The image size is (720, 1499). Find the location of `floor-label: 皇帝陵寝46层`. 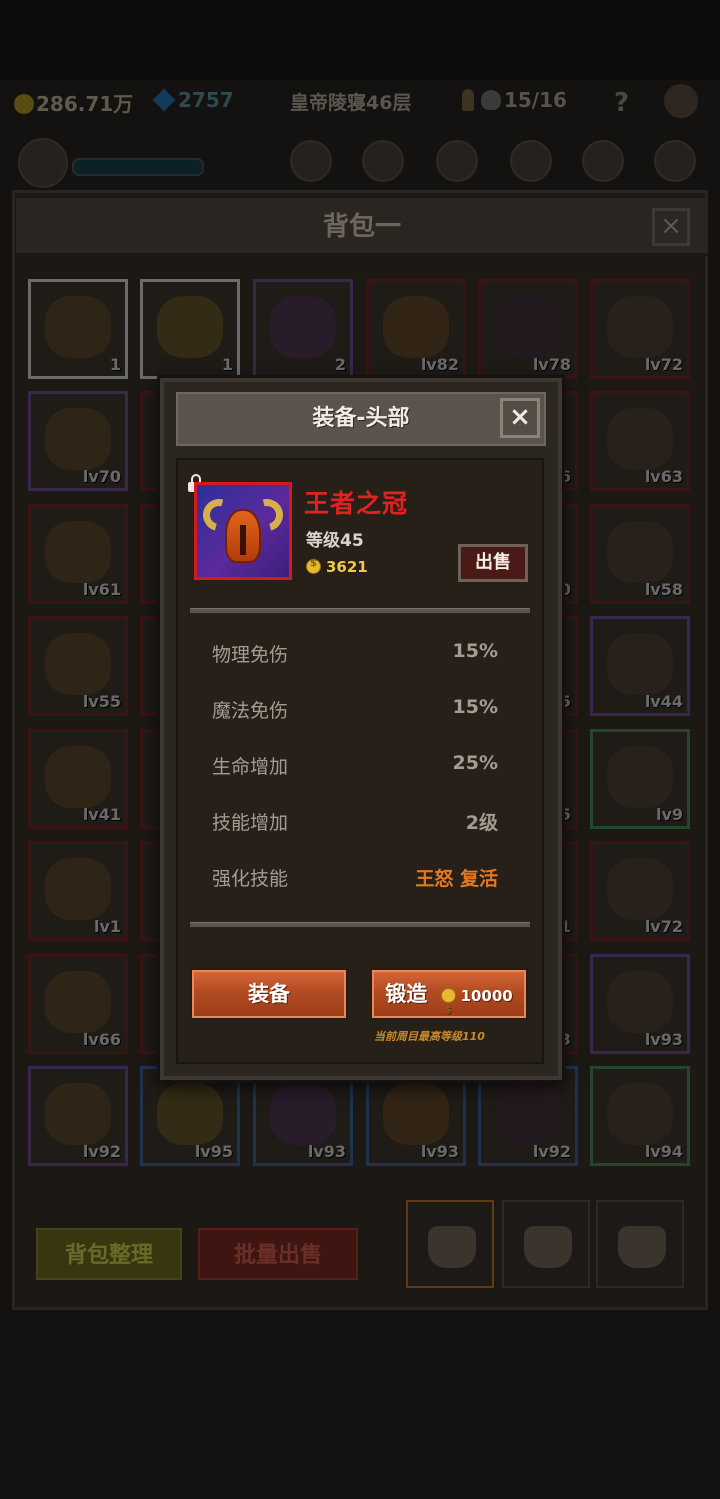

floor-label: 皇帝陵寝46层 is located at coordinates (351, 103).